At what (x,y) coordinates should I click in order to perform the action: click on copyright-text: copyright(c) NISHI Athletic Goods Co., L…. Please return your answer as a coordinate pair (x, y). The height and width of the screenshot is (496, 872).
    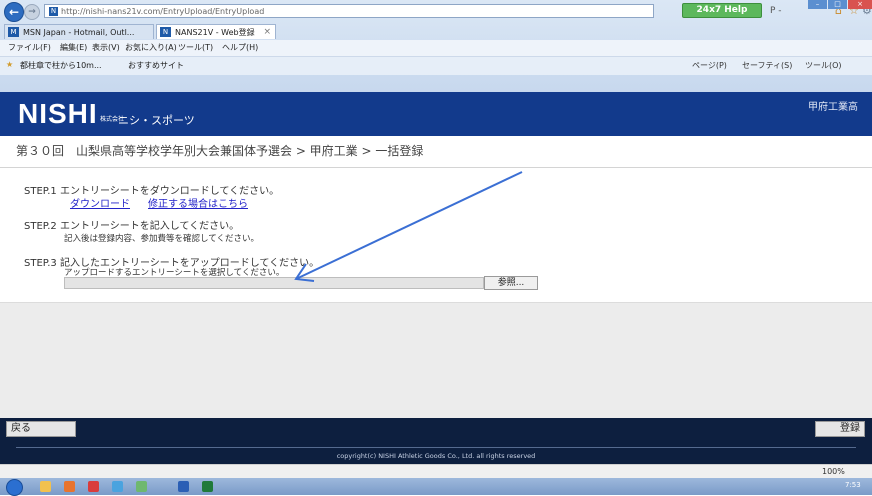
    Looking at the image, I should click on (436, 456).